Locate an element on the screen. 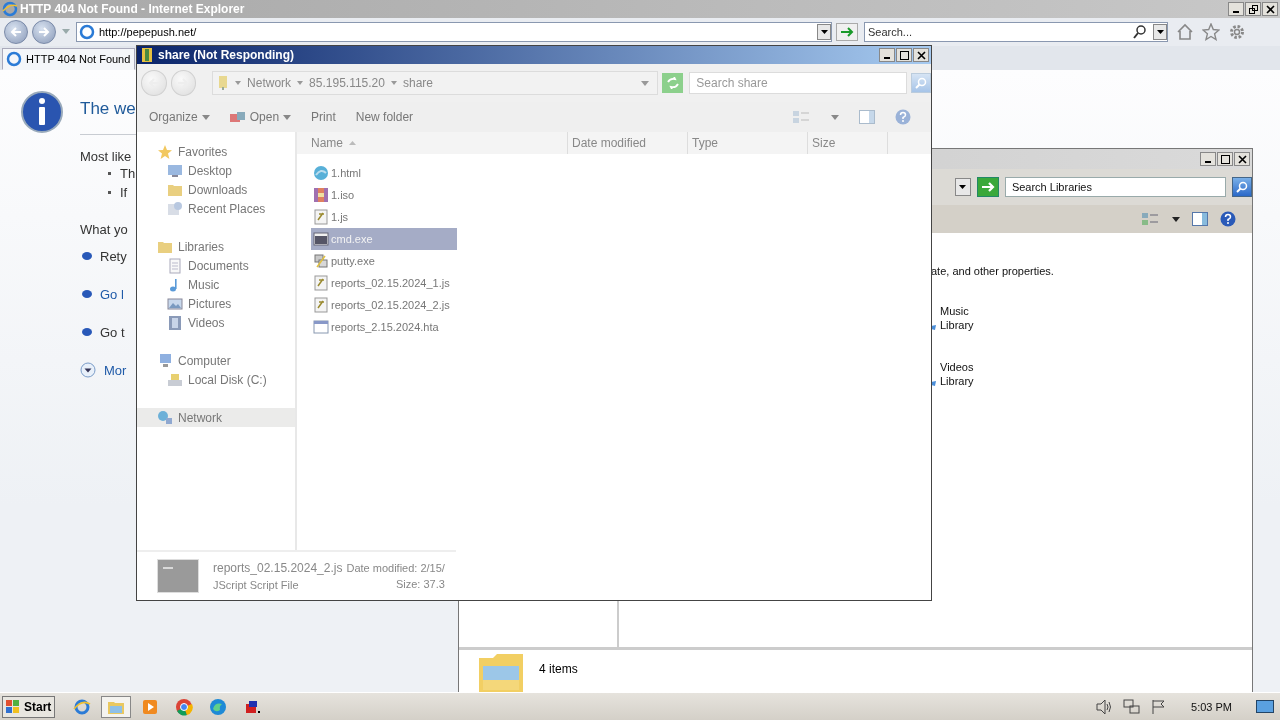 The width and height of the screenshot is (1280, 720). nav-item: Libraries is located at coordinates (216, 246).